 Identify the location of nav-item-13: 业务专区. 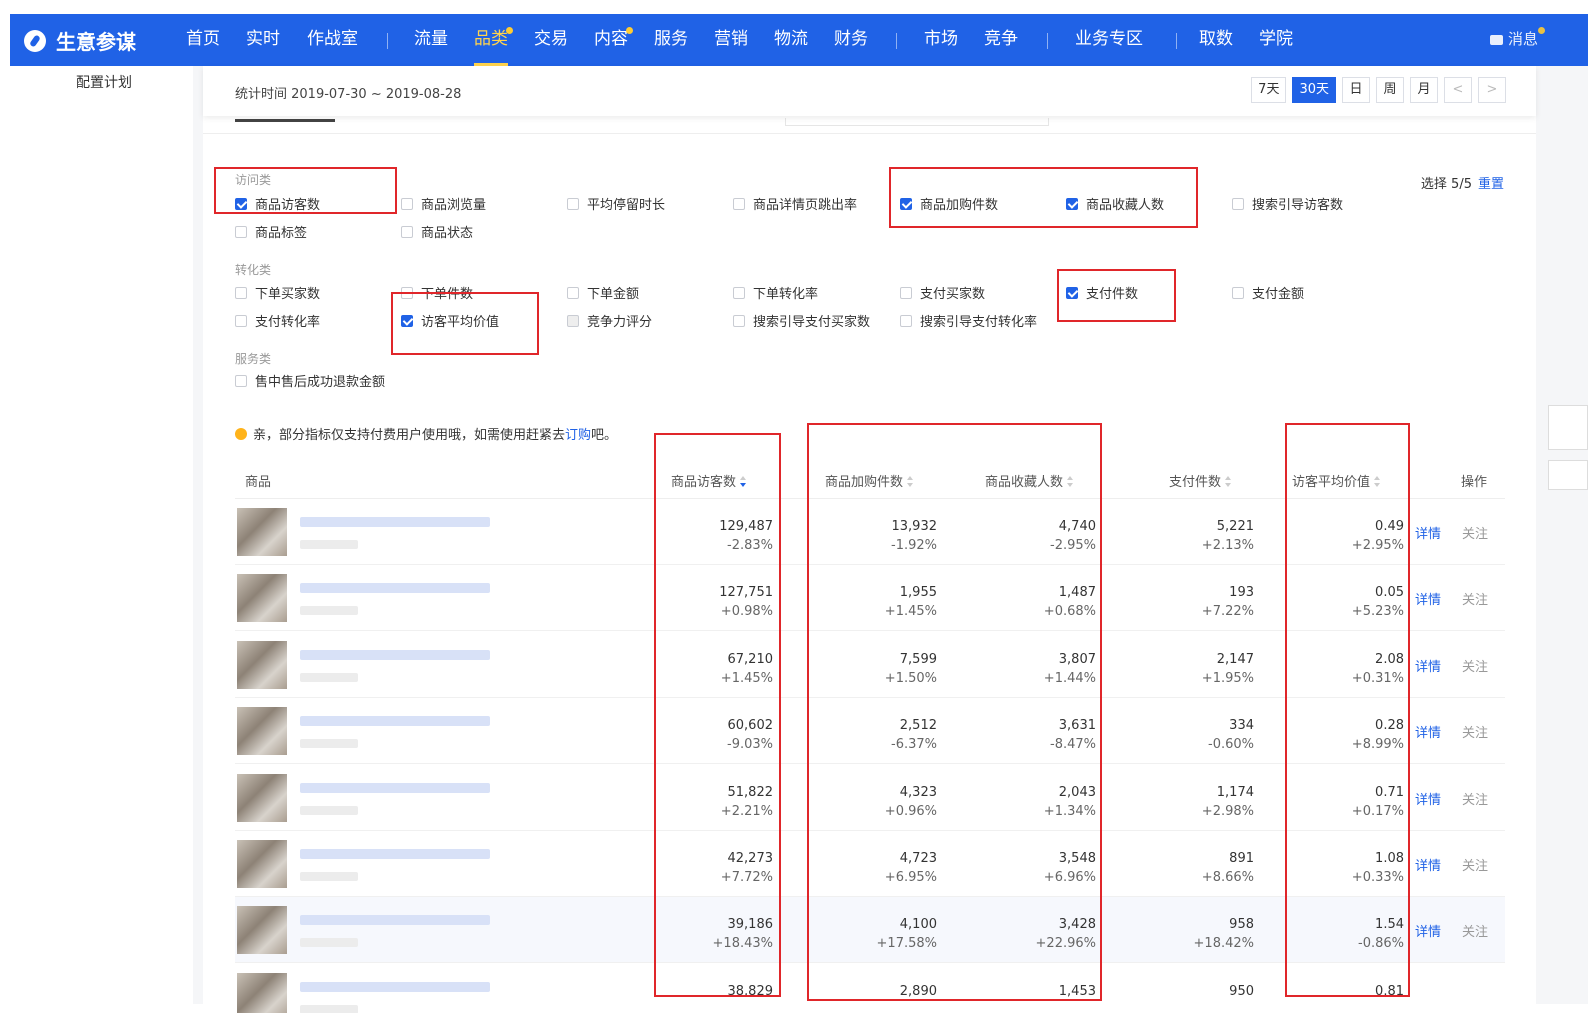
(1109, 40).